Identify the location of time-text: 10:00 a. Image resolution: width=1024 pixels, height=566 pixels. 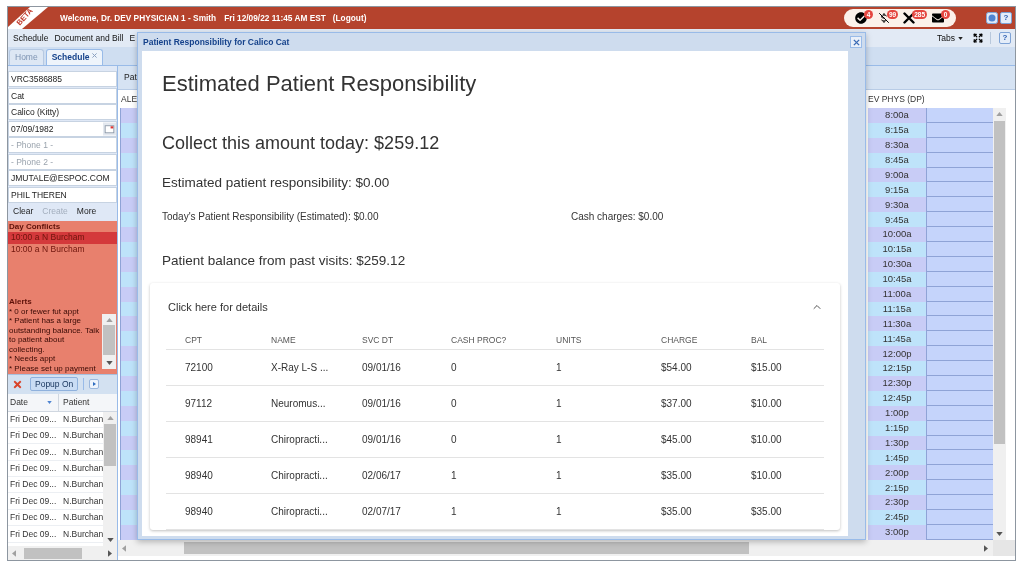
(25, 237).